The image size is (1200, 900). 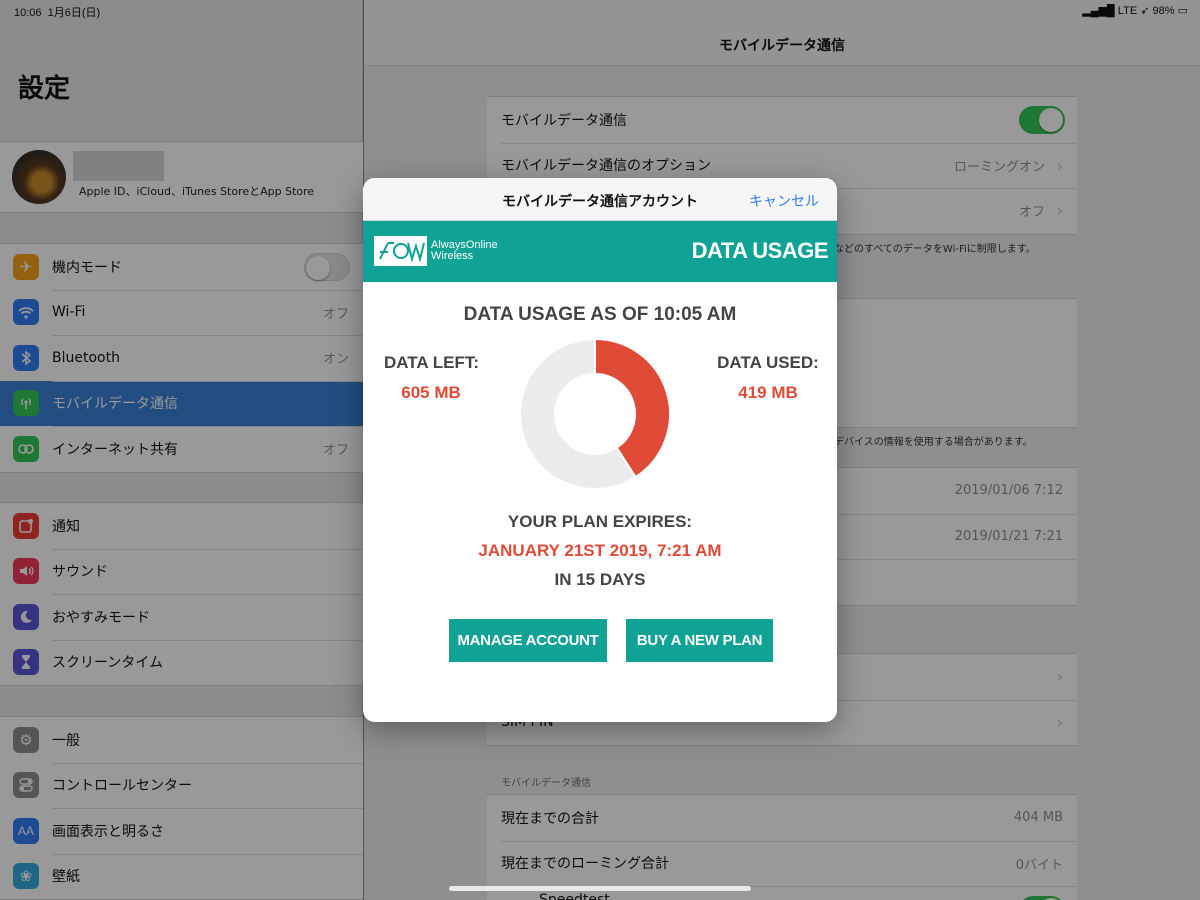 What do you see at coordinates (600, 550) in the screenshot?
I see `plan-expires-date: JANUARY 21ST 2019, 7:21 AM` at bounding box center [600, 550].